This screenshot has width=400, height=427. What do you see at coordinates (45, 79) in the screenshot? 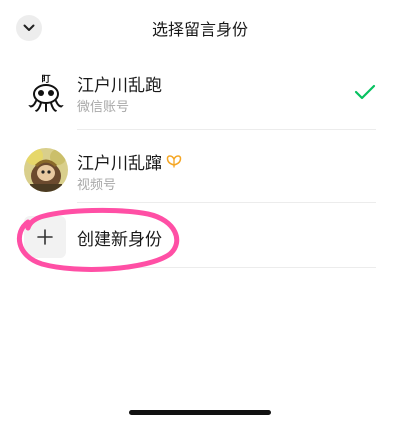
I see `avatar-doodle-text: 盯` at bounding box center [45, 79].